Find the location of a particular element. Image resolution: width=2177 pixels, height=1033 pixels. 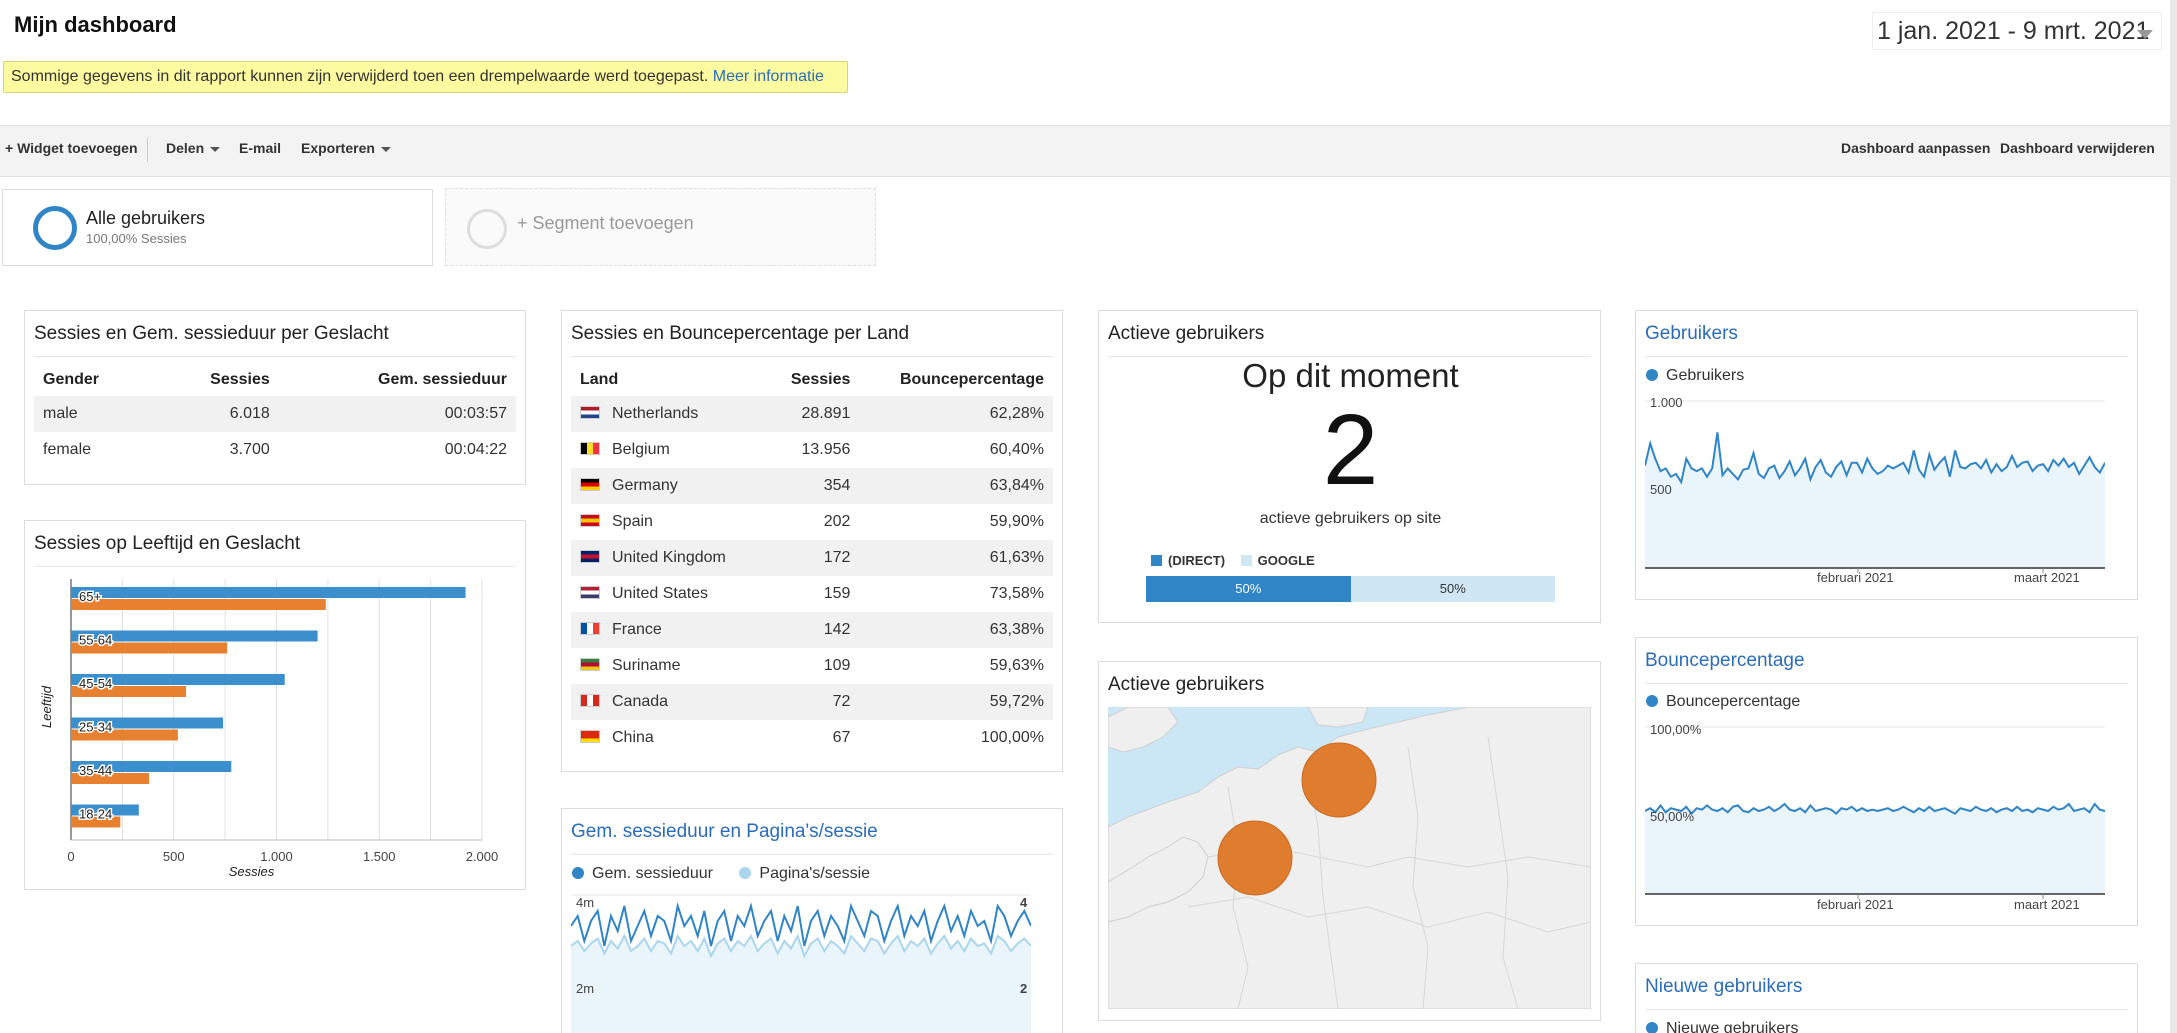

country-name: France is located at coordinates (637, 629).